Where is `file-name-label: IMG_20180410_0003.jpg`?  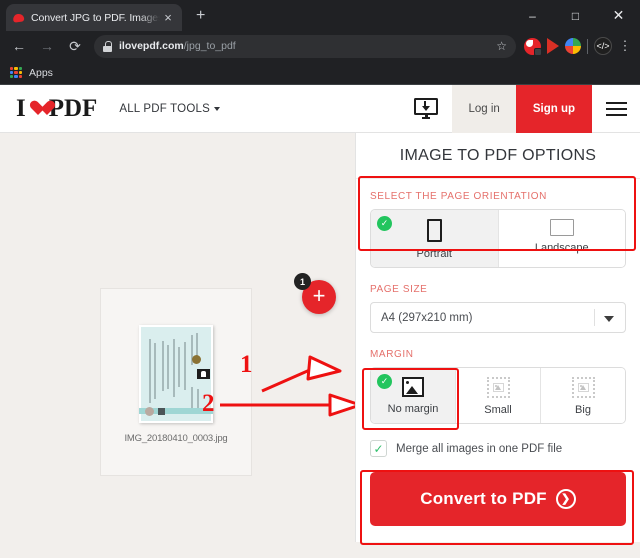
file-name-label: IMG_20180410_0003.jpg is located at coordinates (176, 438).